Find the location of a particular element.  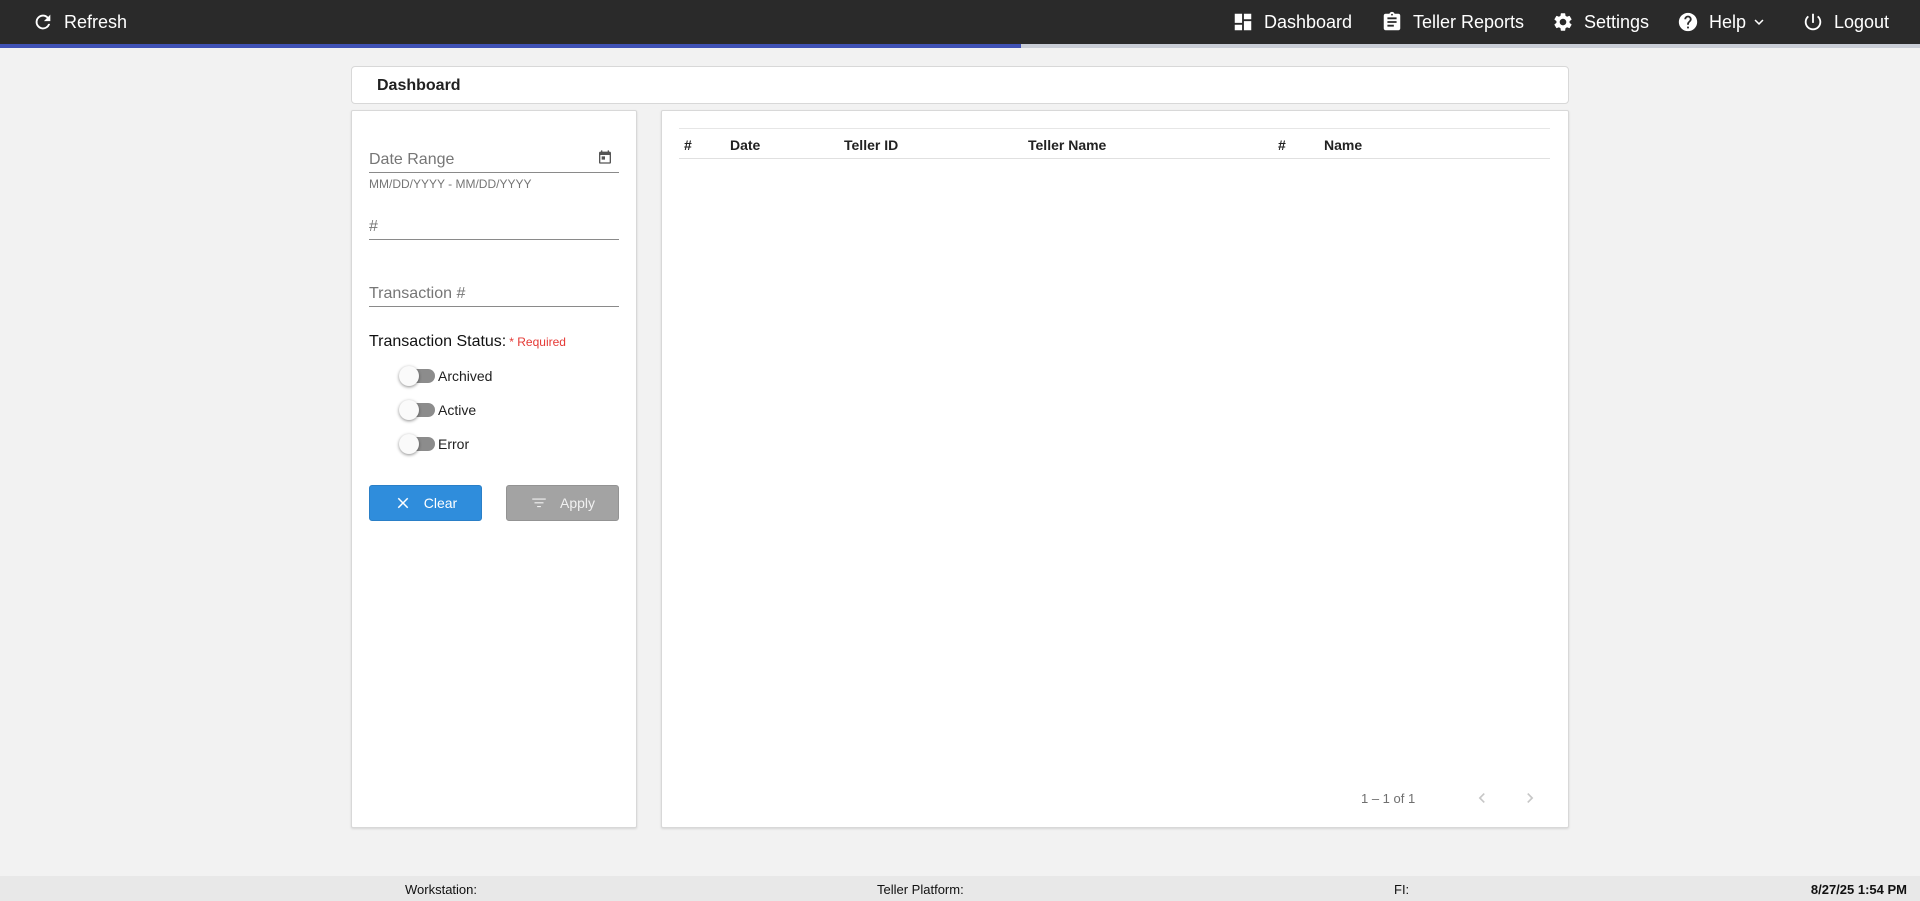

workstation-label: Workstation: is located at coordinates (441, 889).